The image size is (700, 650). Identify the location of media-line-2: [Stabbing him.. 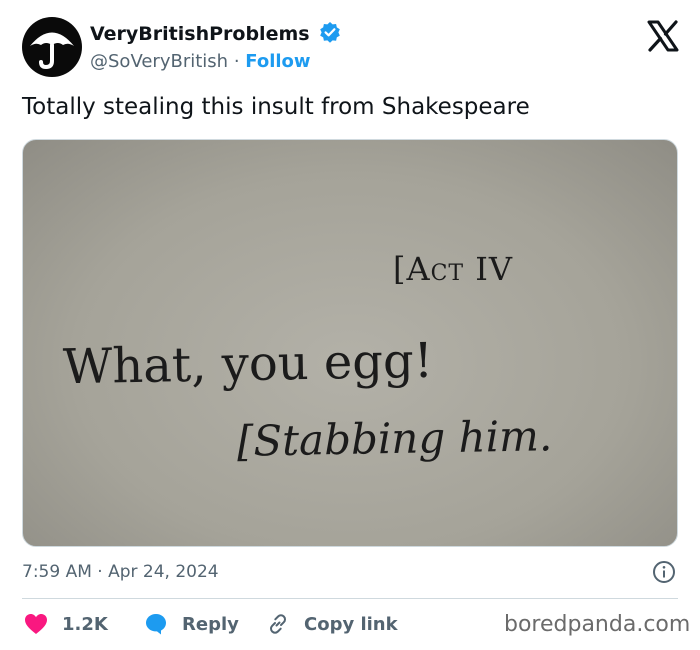
(394, 438).